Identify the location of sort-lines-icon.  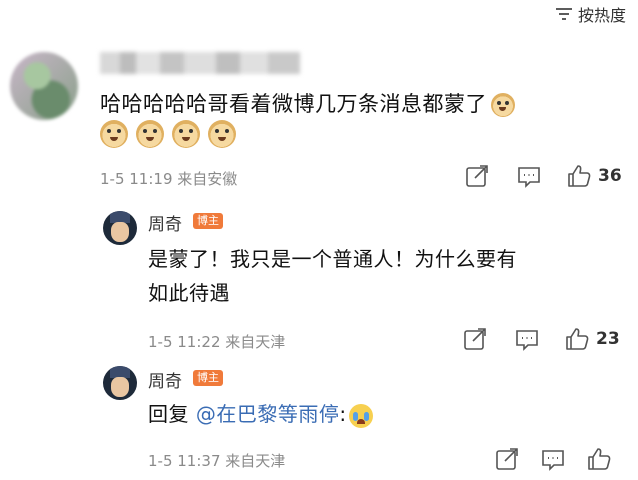
(563, 14).